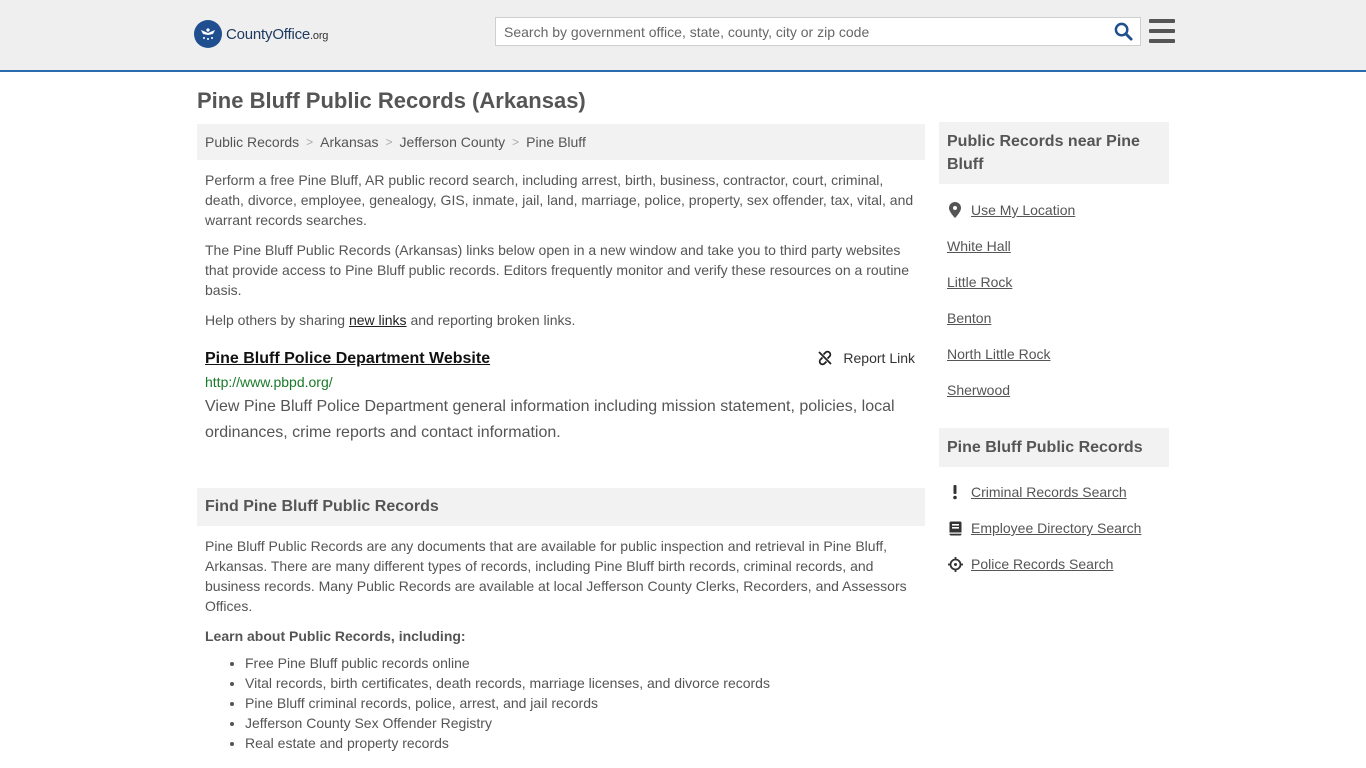 Image resolution: width=1366 pixels, height=768 pixels. Describe the element at coordinates (208, 34) in the screenshot. I see `seal-icon` at that location.